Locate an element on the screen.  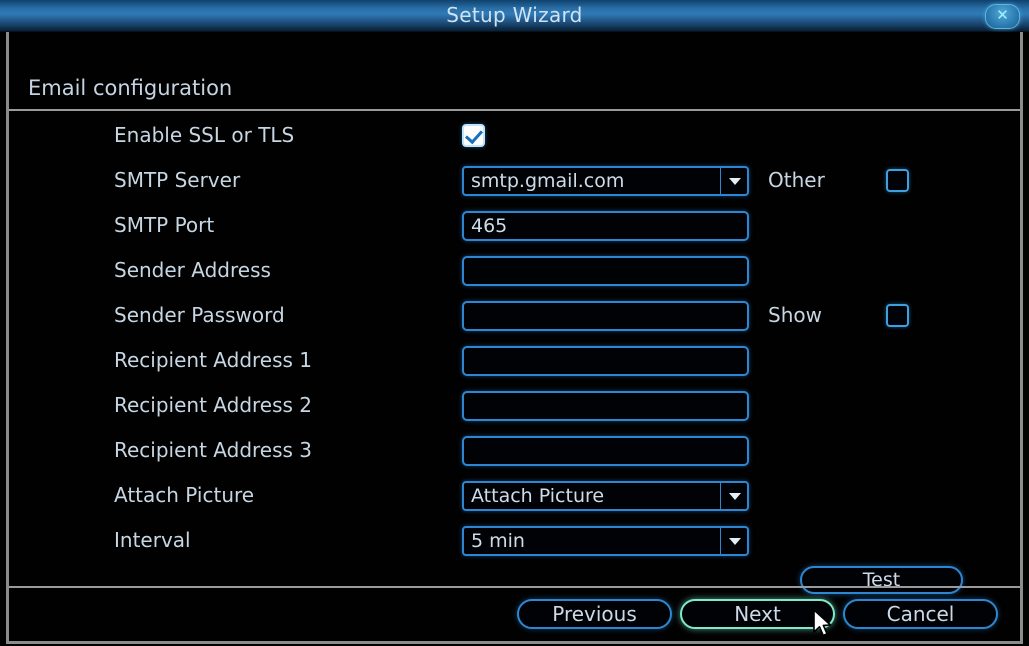
row-smtp-server: SMTP Server smtp.gmail.com Other is located at coordinates (514, 180).